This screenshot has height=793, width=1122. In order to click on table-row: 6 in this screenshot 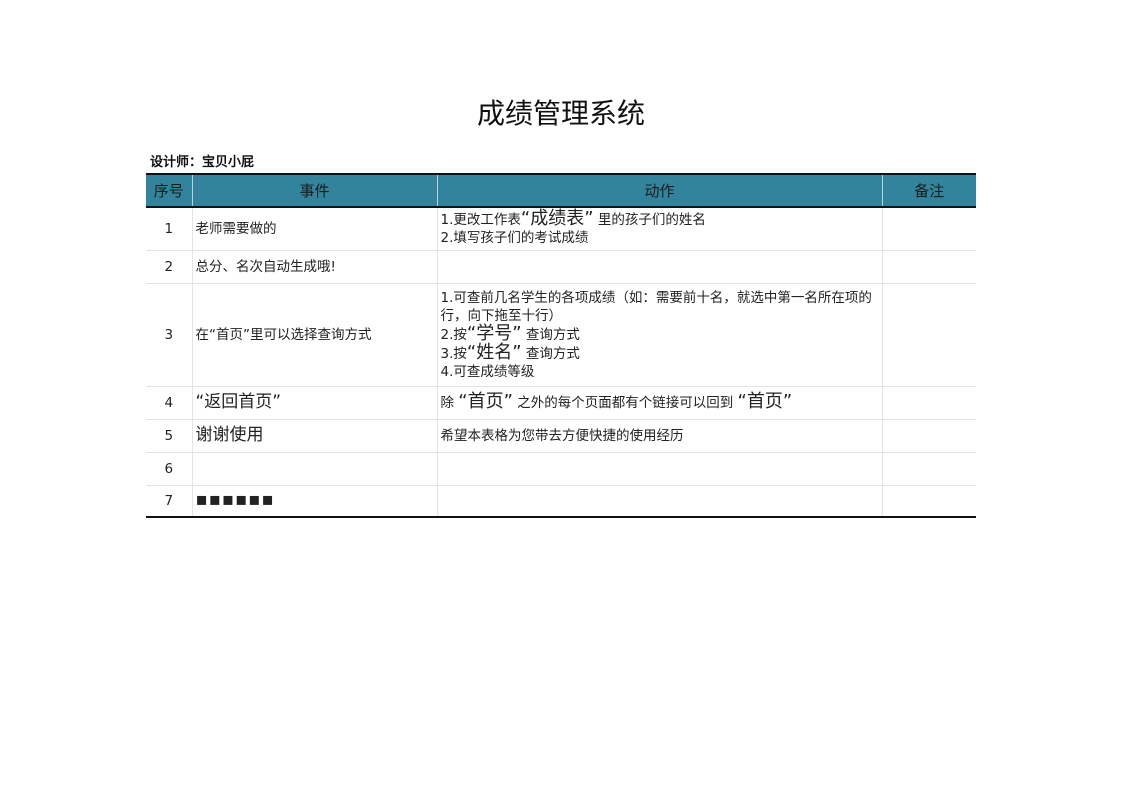, I will do `click(561, 469)`.